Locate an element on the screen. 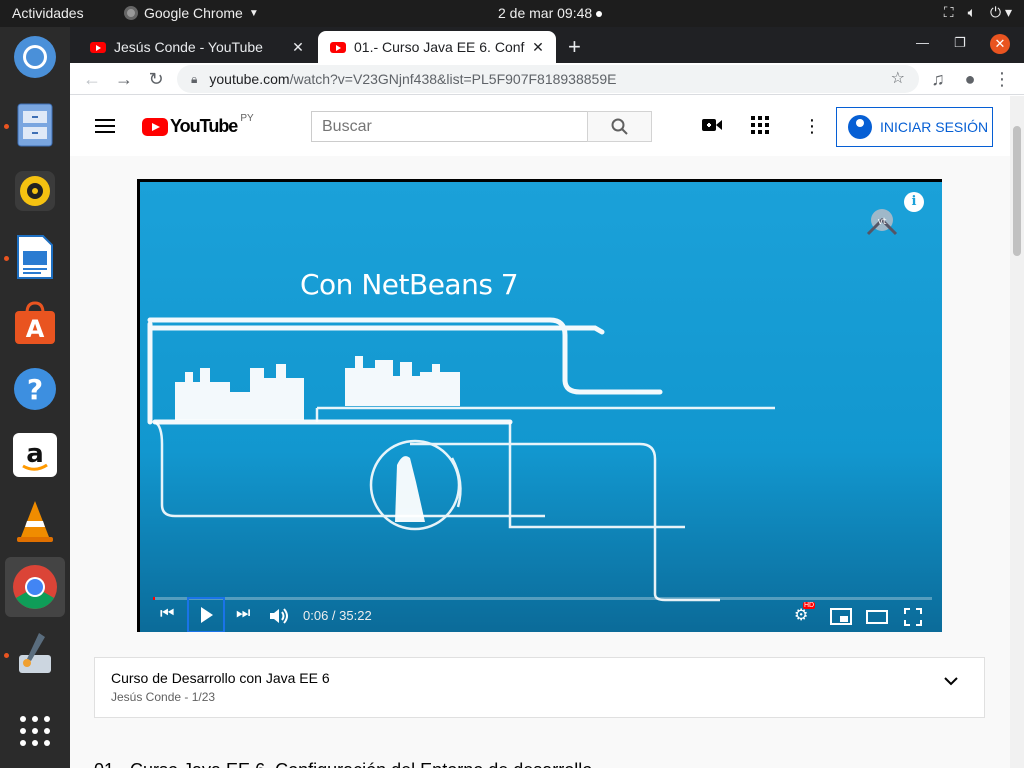  previous-icon: ⏮︎ is located at coordinates (167, 614).